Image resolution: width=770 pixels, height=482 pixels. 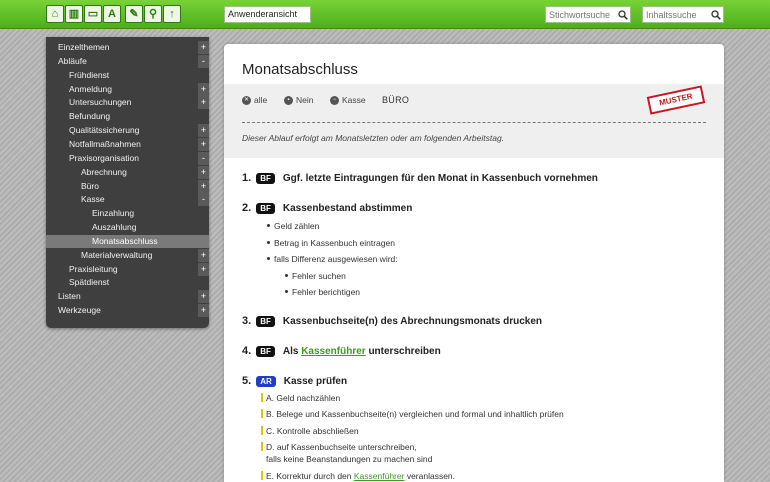 I want to click on sidebar-item: Frühdienst, so click(x=127, y=75).